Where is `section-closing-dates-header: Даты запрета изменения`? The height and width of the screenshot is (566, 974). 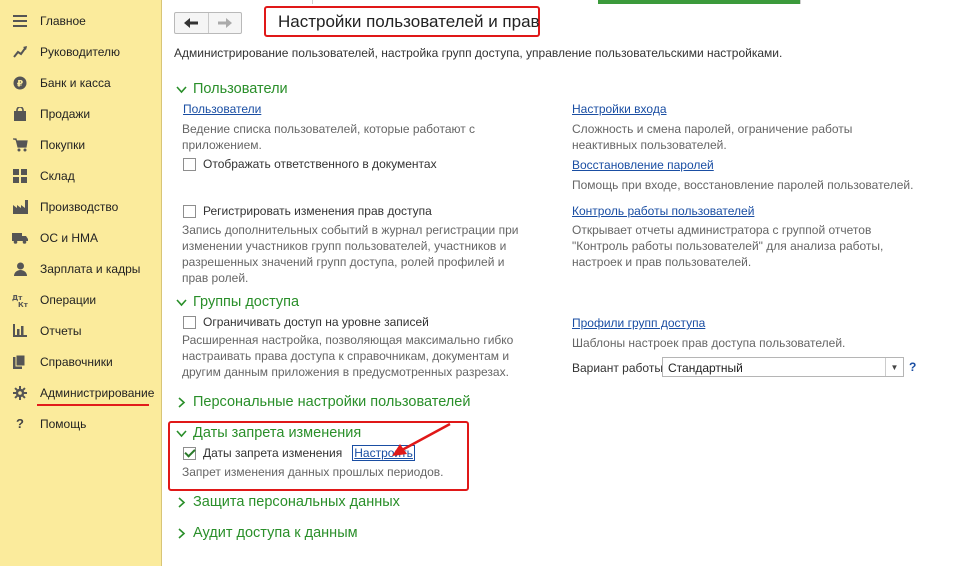 section-closing-dates-header: Даты запрета изменения is located at coordinates (268, 433).